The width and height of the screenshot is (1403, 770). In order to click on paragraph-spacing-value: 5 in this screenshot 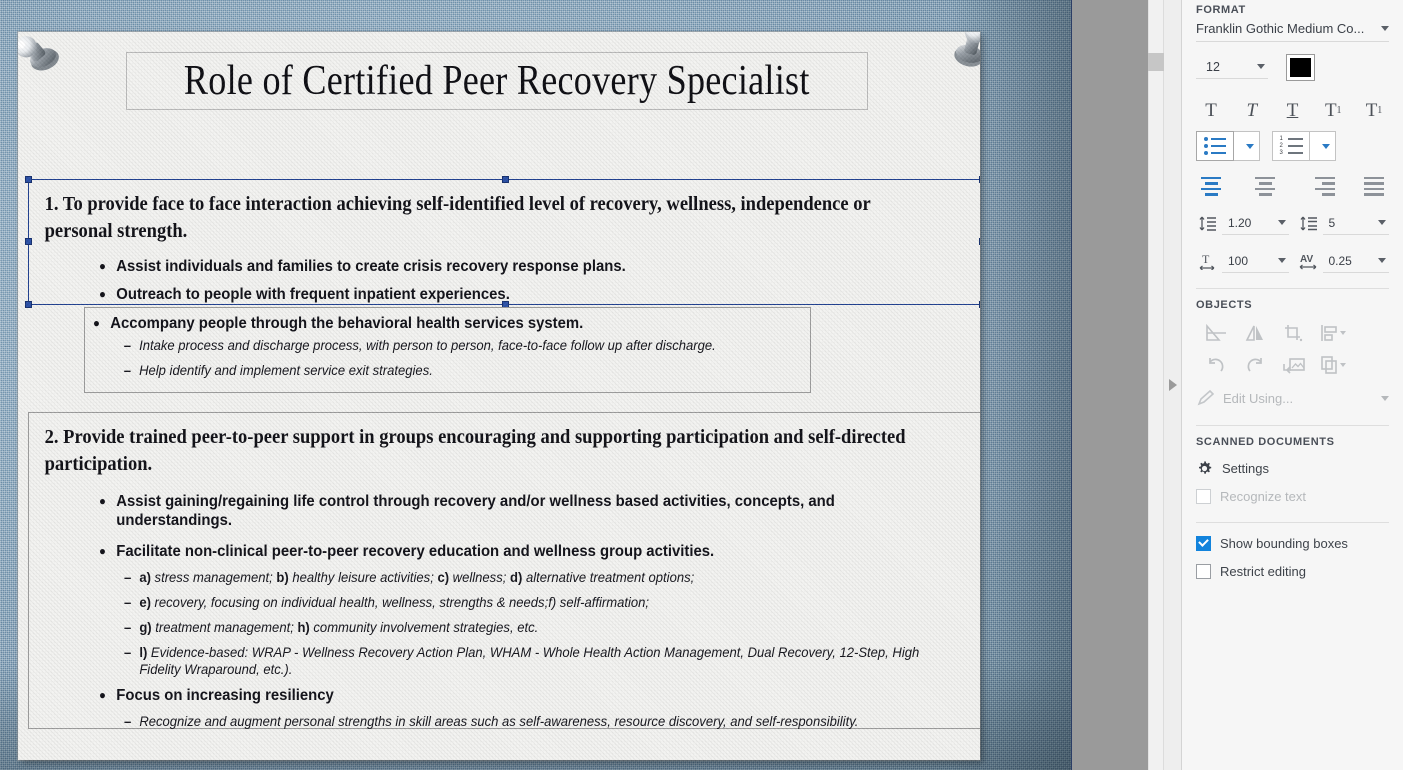, I will do `click(1332, 222)`.